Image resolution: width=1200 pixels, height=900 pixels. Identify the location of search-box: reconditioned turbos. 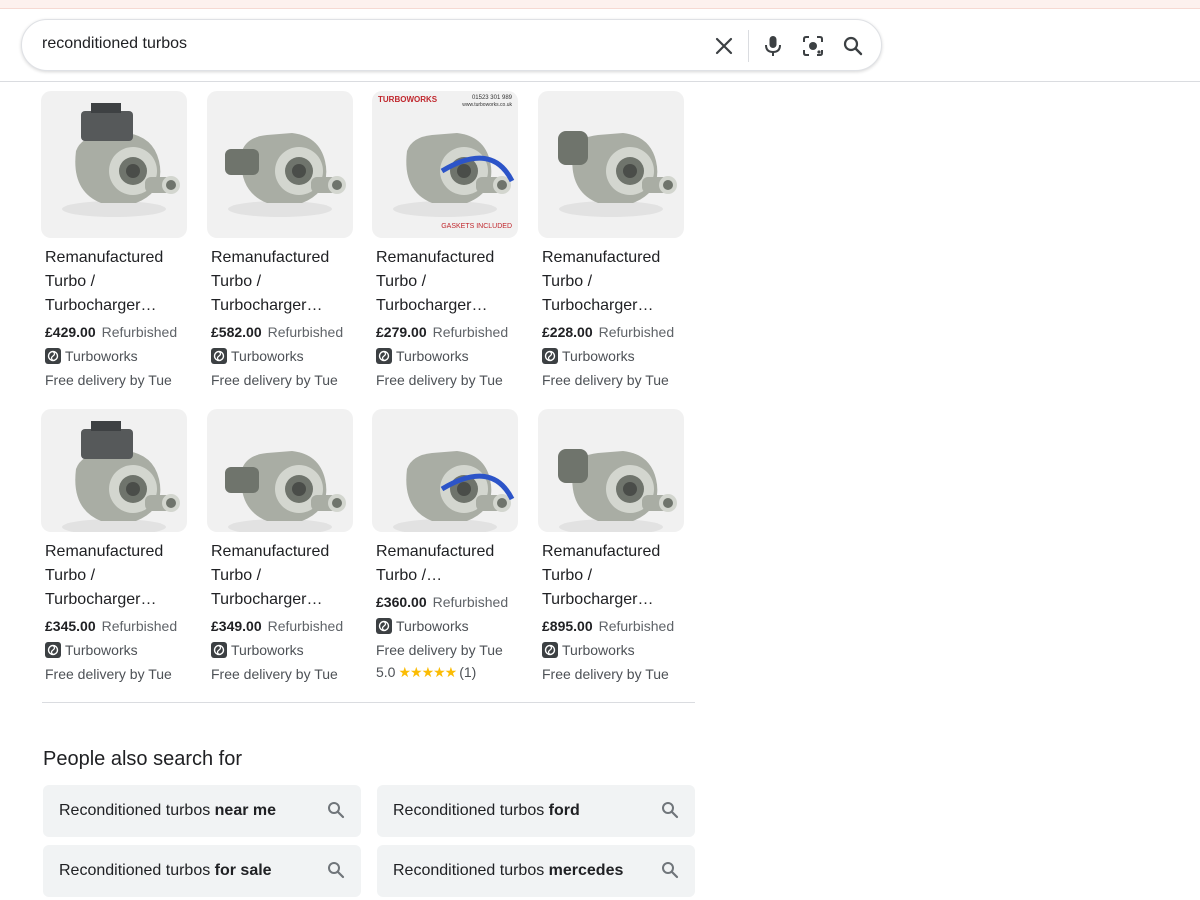
(451, 45).